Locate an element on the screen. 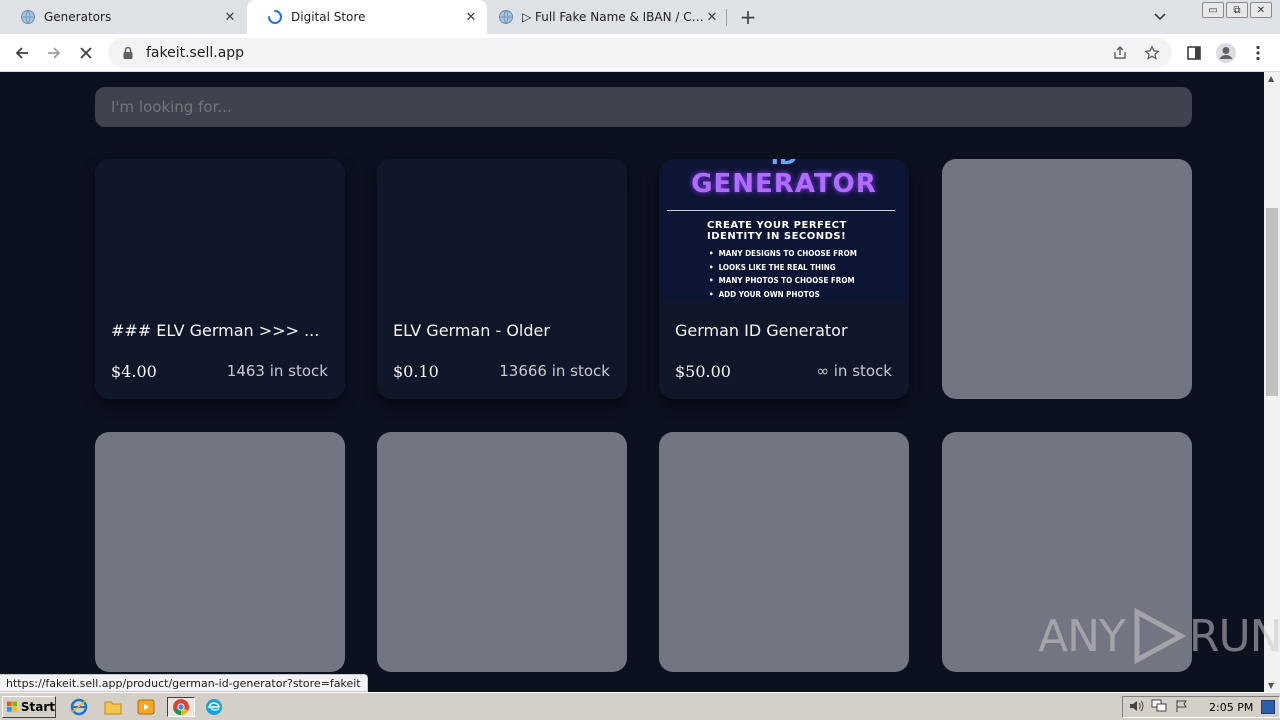  share-icon is located at coordinates (1120, 53).